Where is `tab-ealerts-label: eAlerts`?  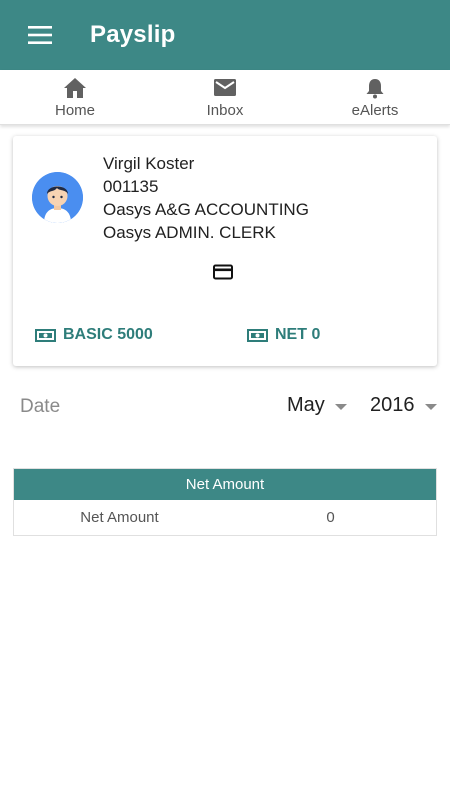
tab-ealerts-label: eAlerts is located at coordinates (375, 110).